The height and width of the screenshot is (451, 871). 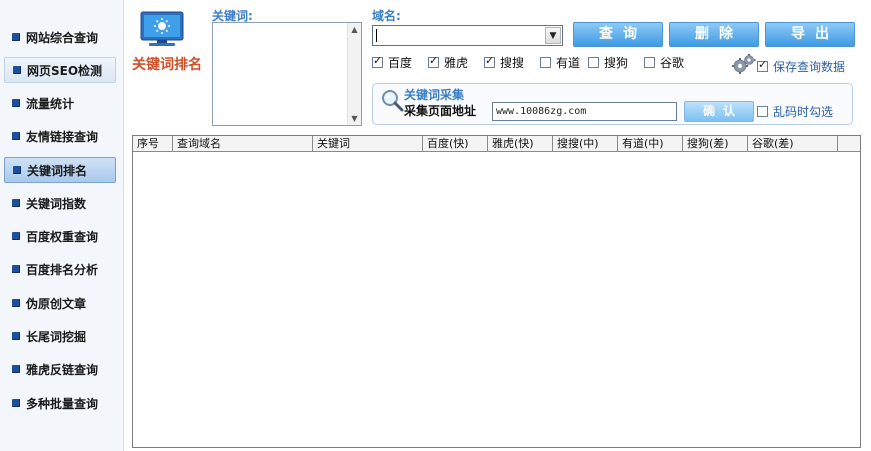 I want to click on sidebar-item-traffic: 流量统计, so click(x=60, y=103).